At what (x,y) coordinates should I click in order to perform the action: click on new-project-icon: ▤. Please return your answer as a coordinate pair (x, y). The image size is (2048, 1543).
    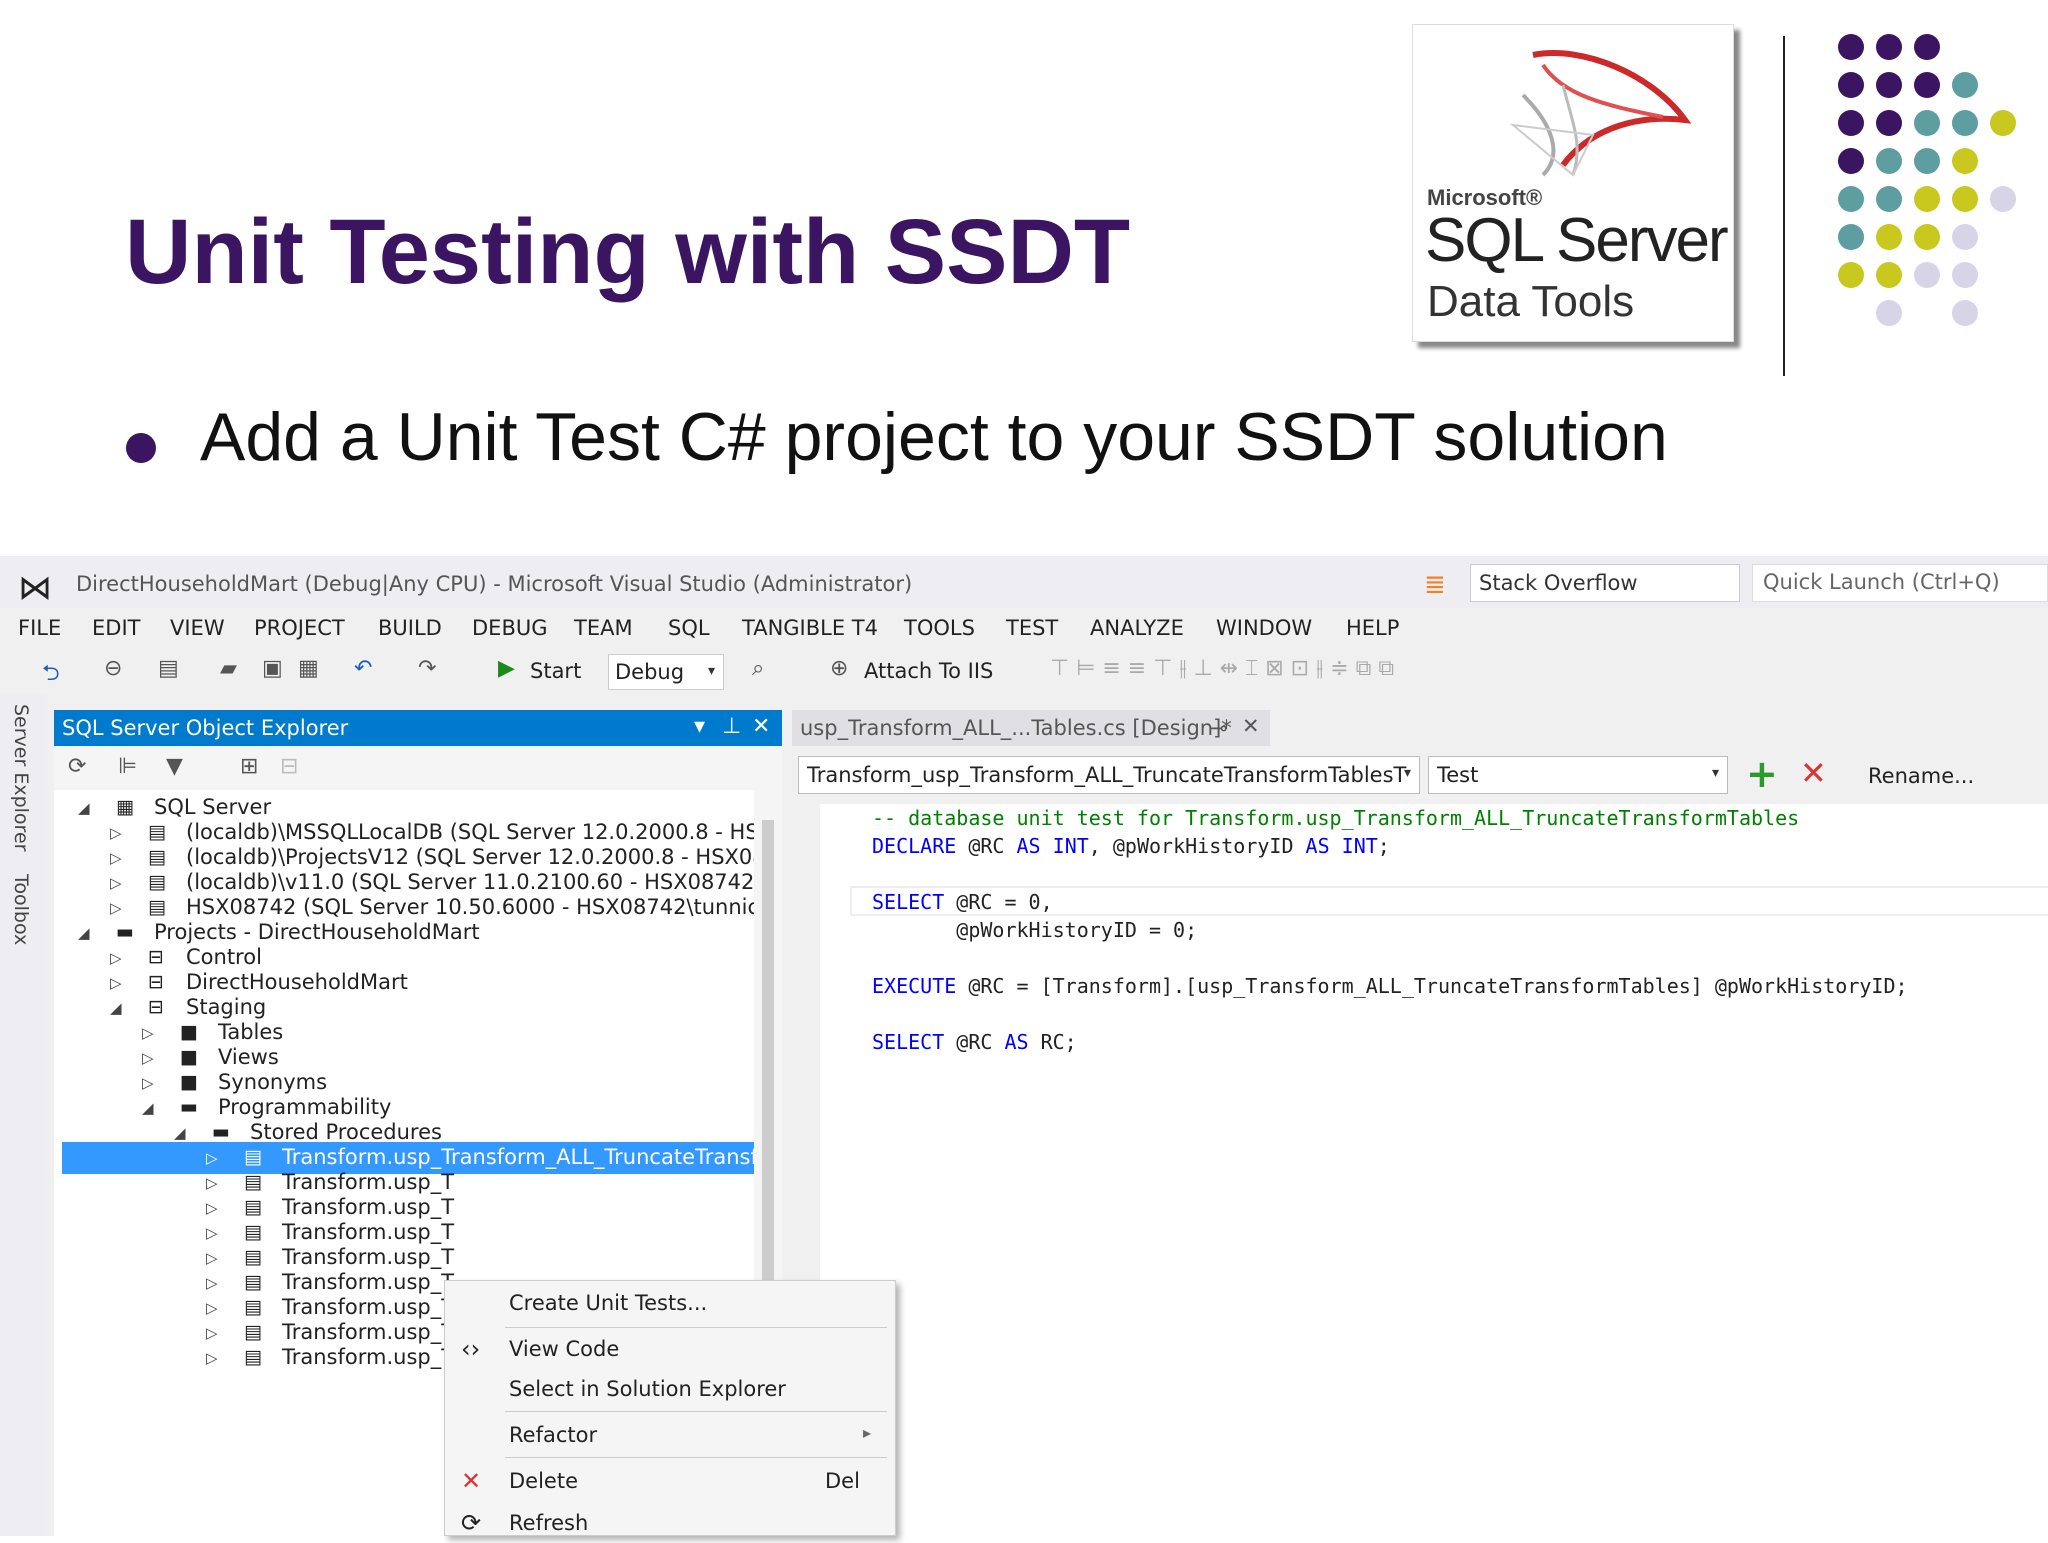
    Looking at the image, I should click on (168, 668).